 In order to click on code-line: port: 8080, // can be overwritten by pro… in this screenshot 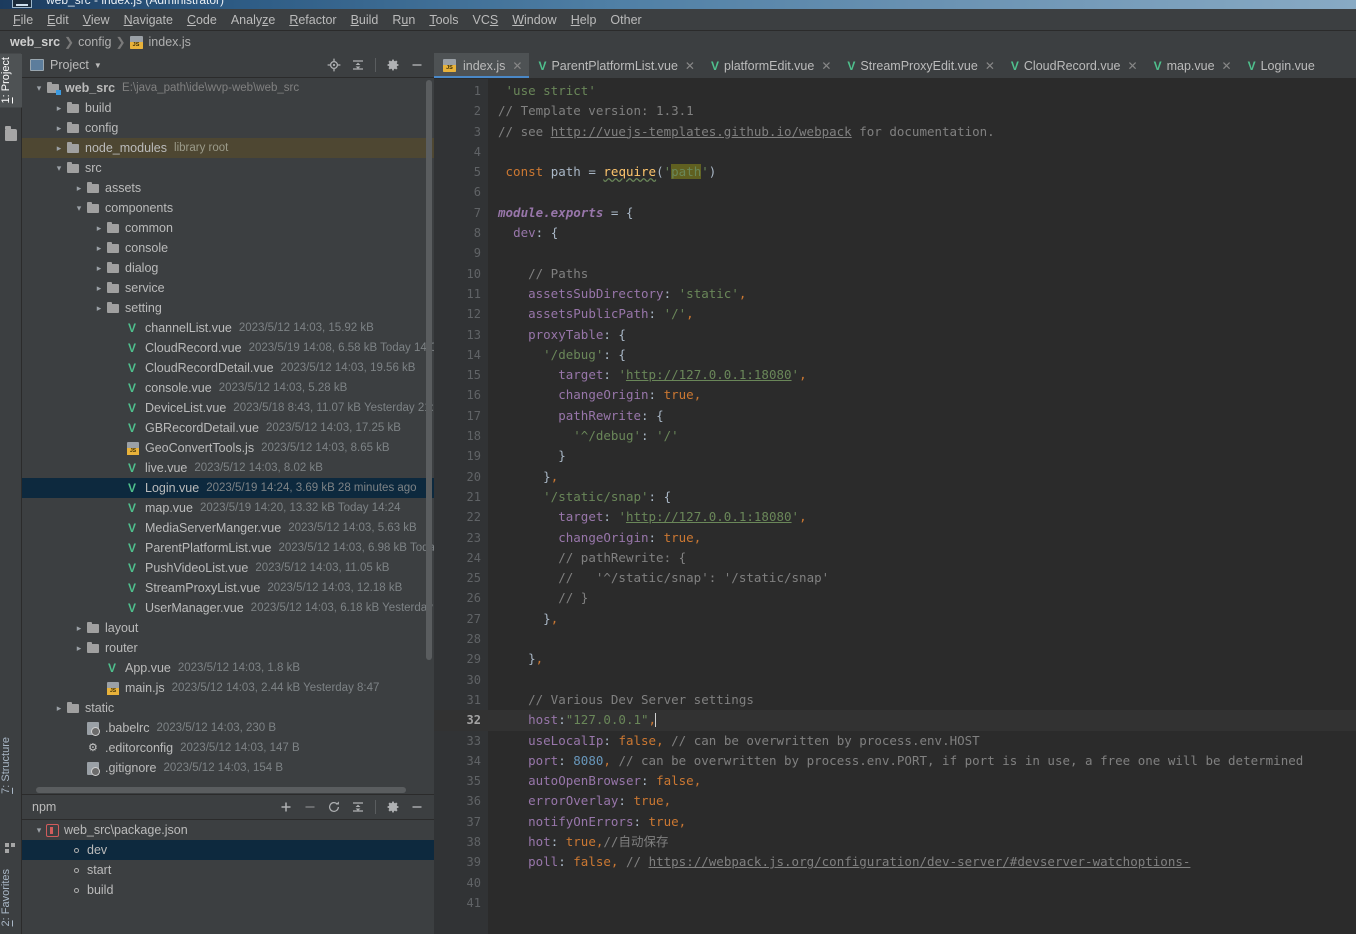, I will do `click(922, 761)`.